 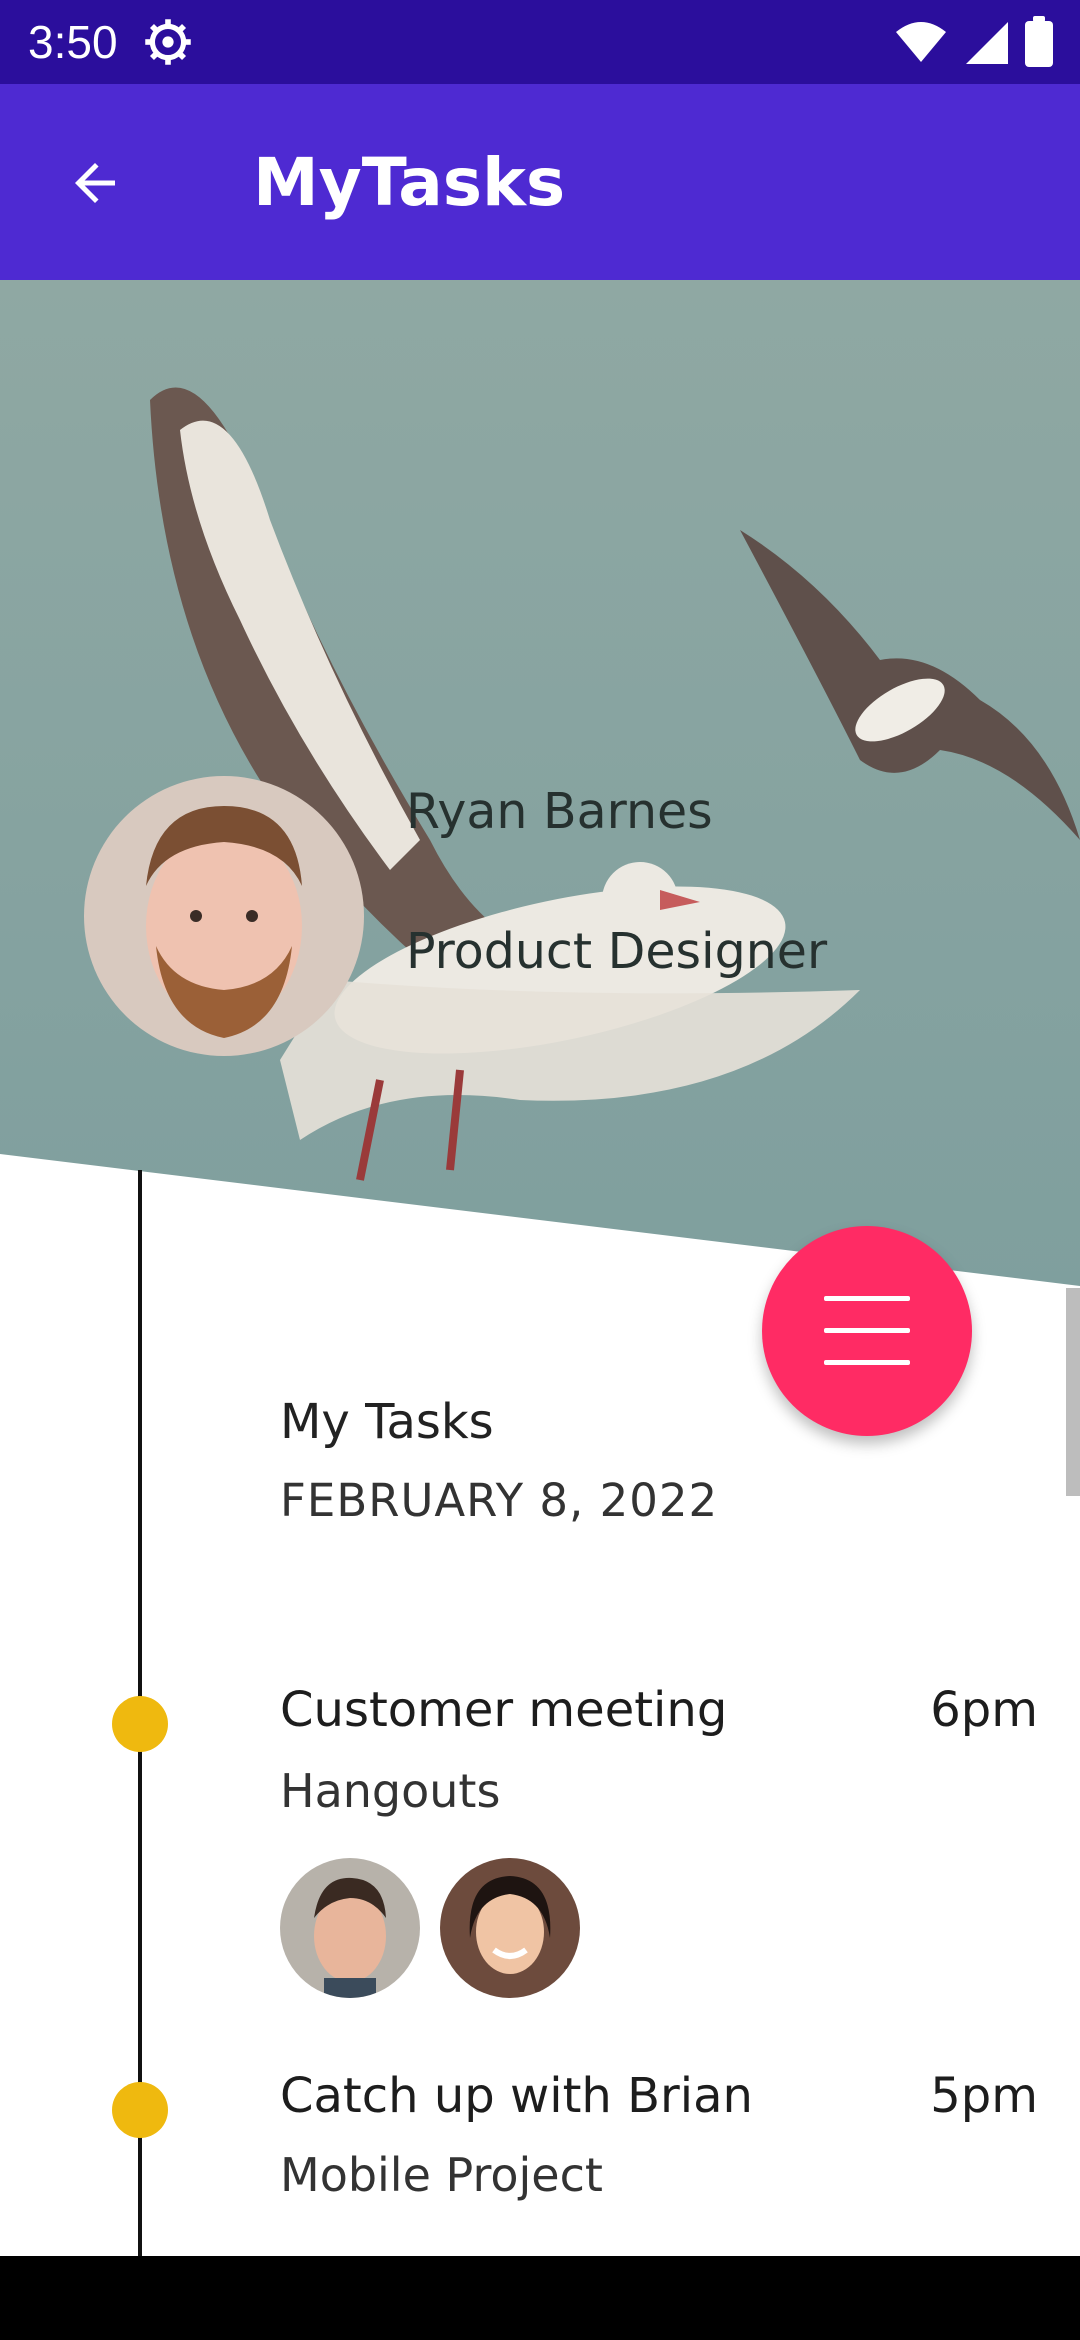 I want to click on home-gesture-handle, so click(x=540, y=2248).